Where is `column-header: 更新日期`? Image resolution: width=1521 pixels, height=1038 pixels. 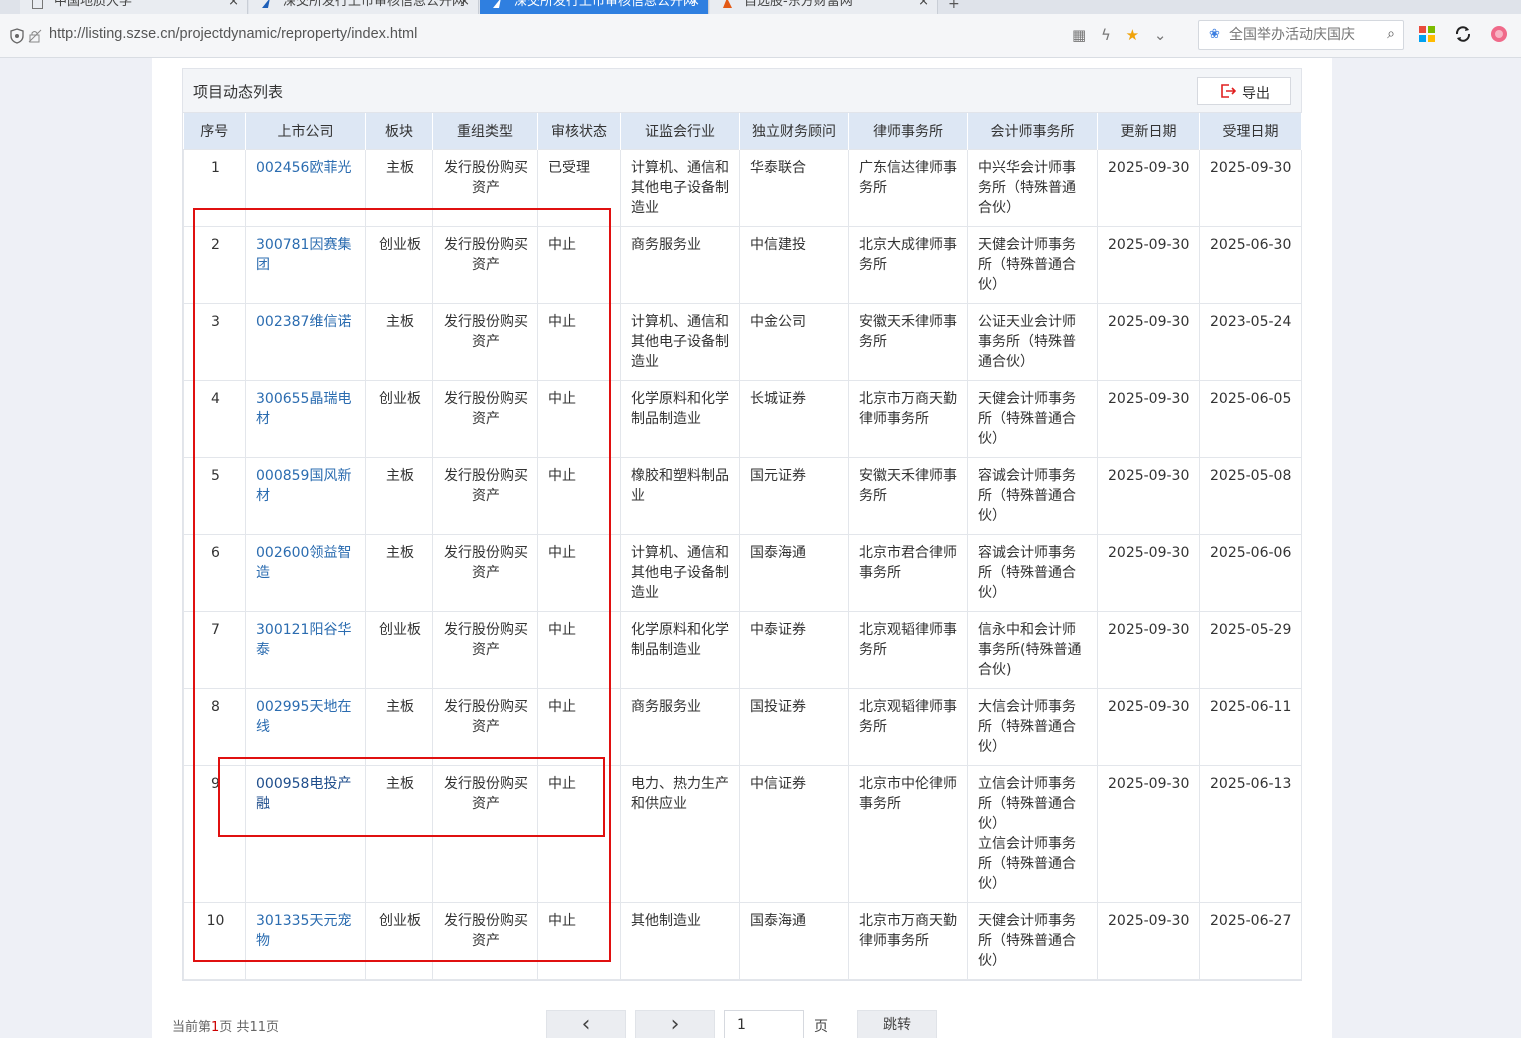
column-header: 更新日期 is located at coordinates (1148, 131).